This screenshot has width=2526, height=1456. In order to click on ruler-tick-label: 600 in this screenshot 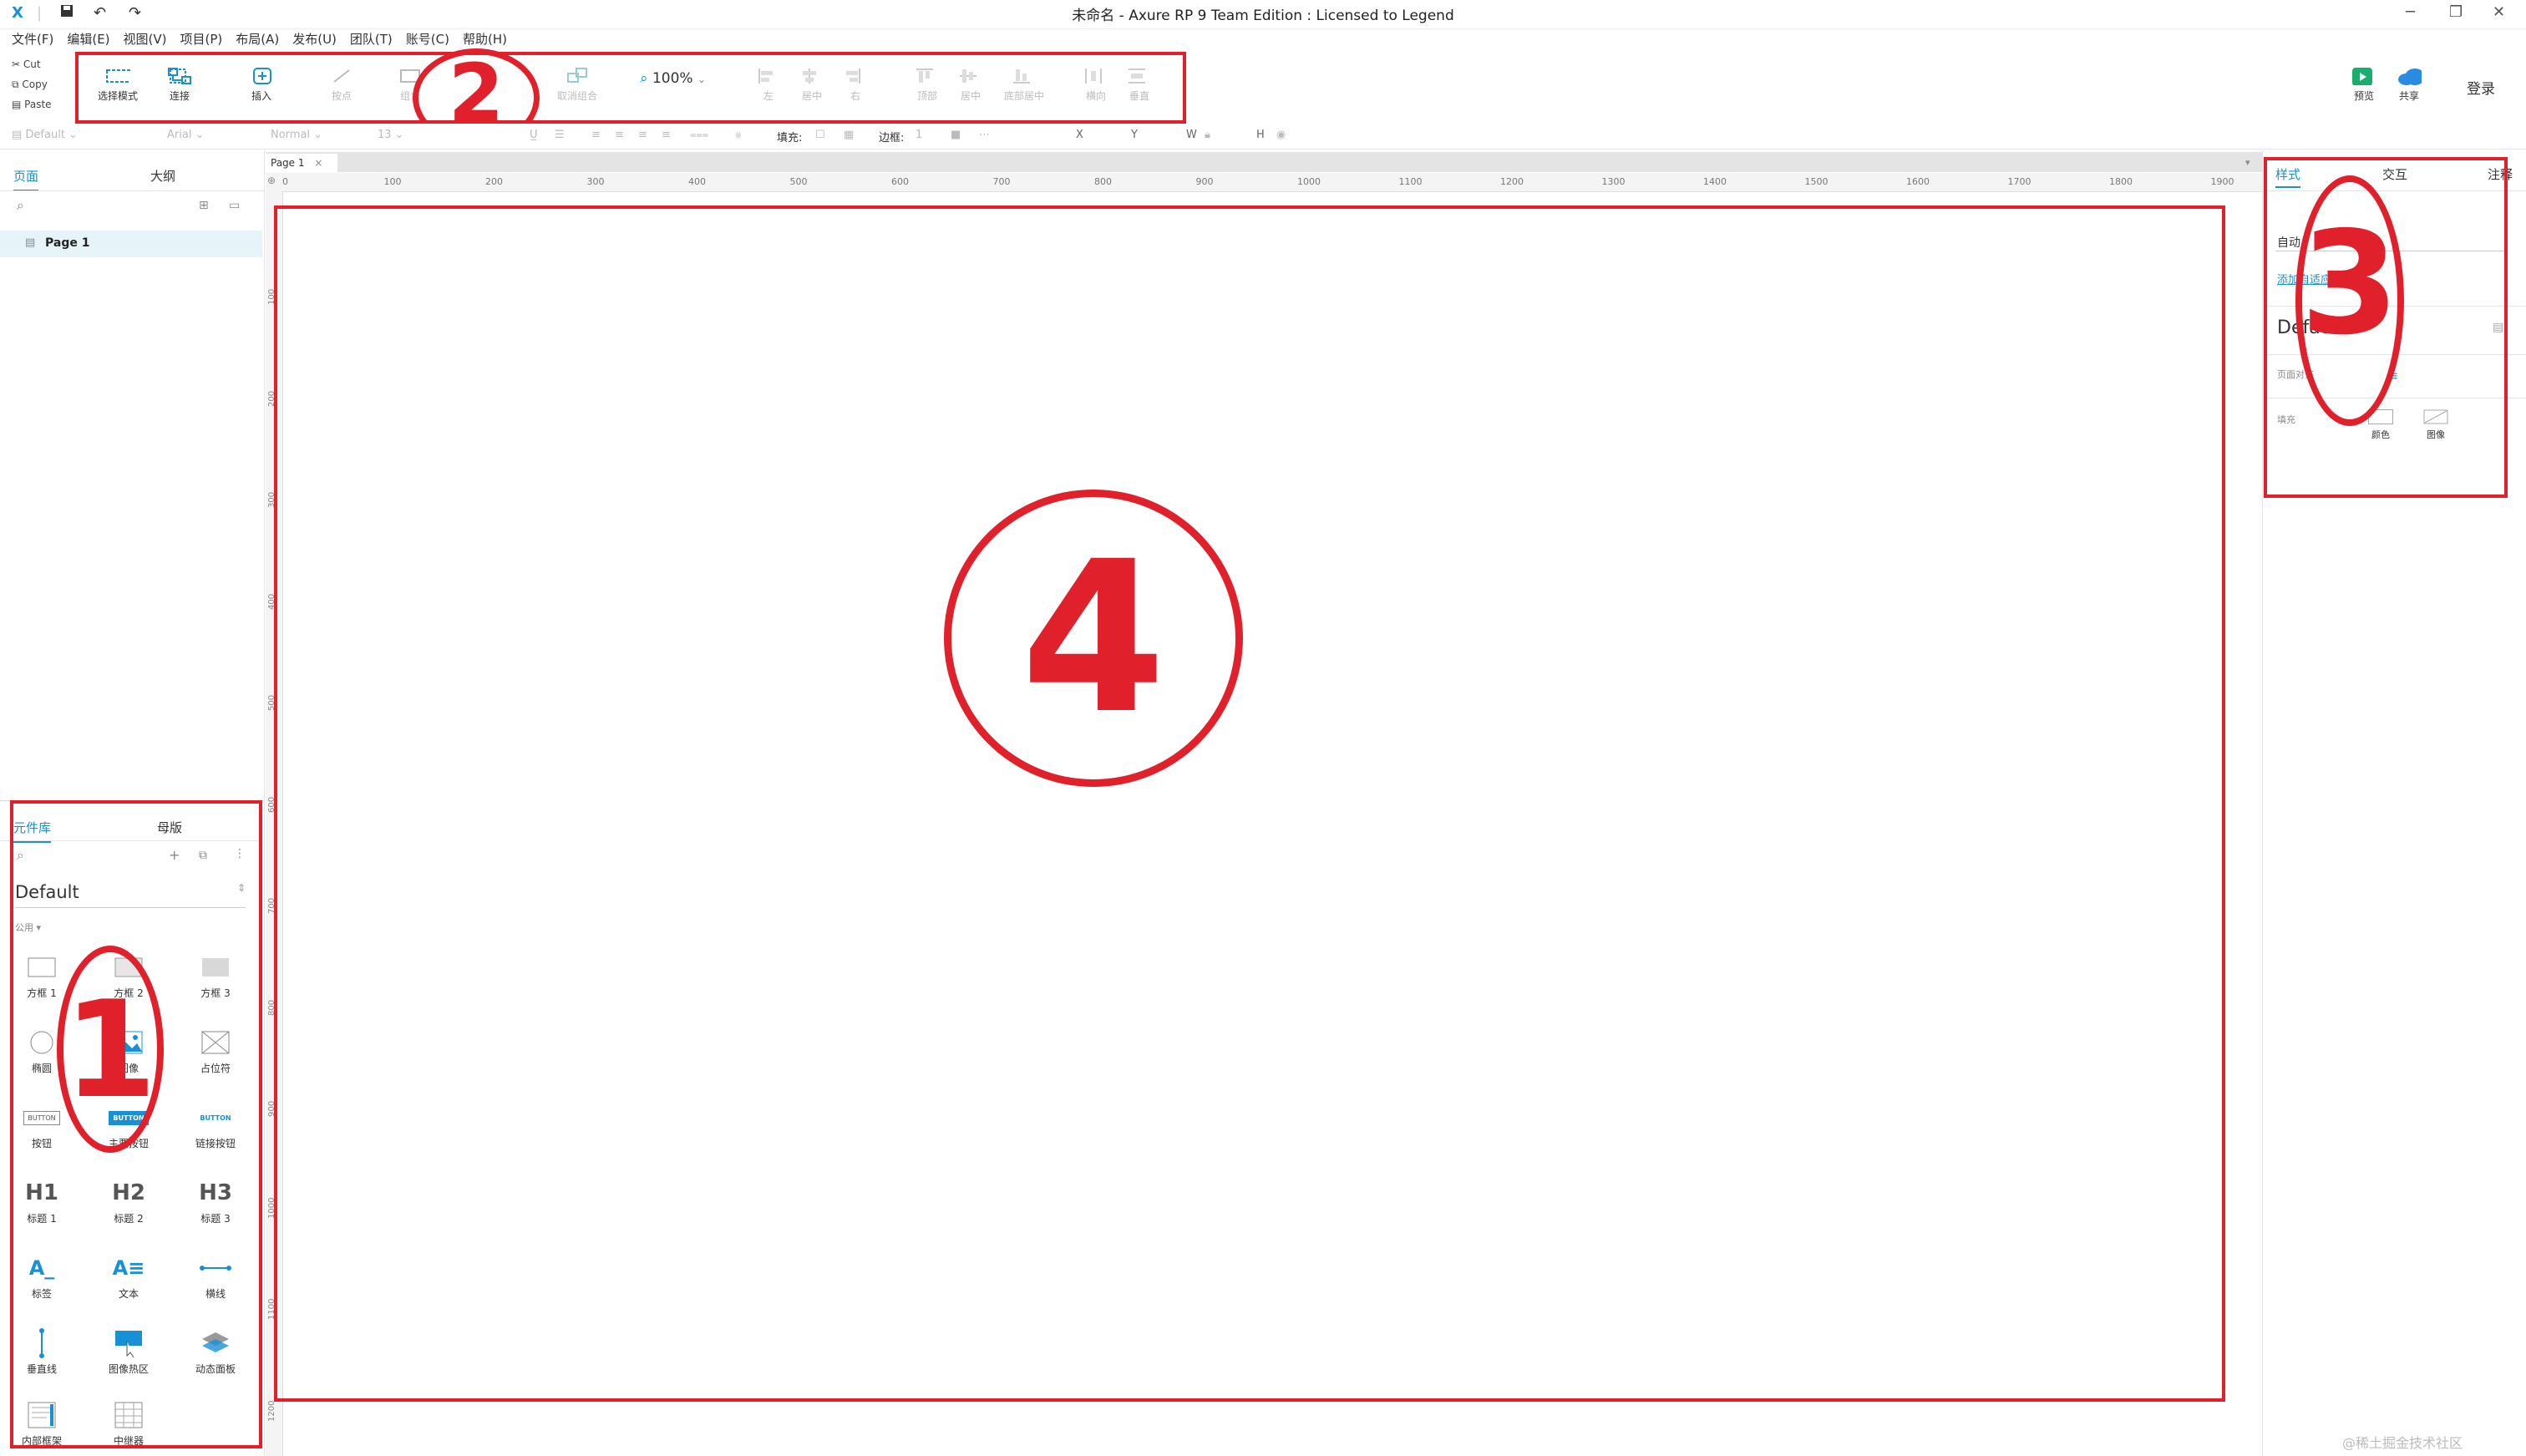, I will do `click(900, 181)`.